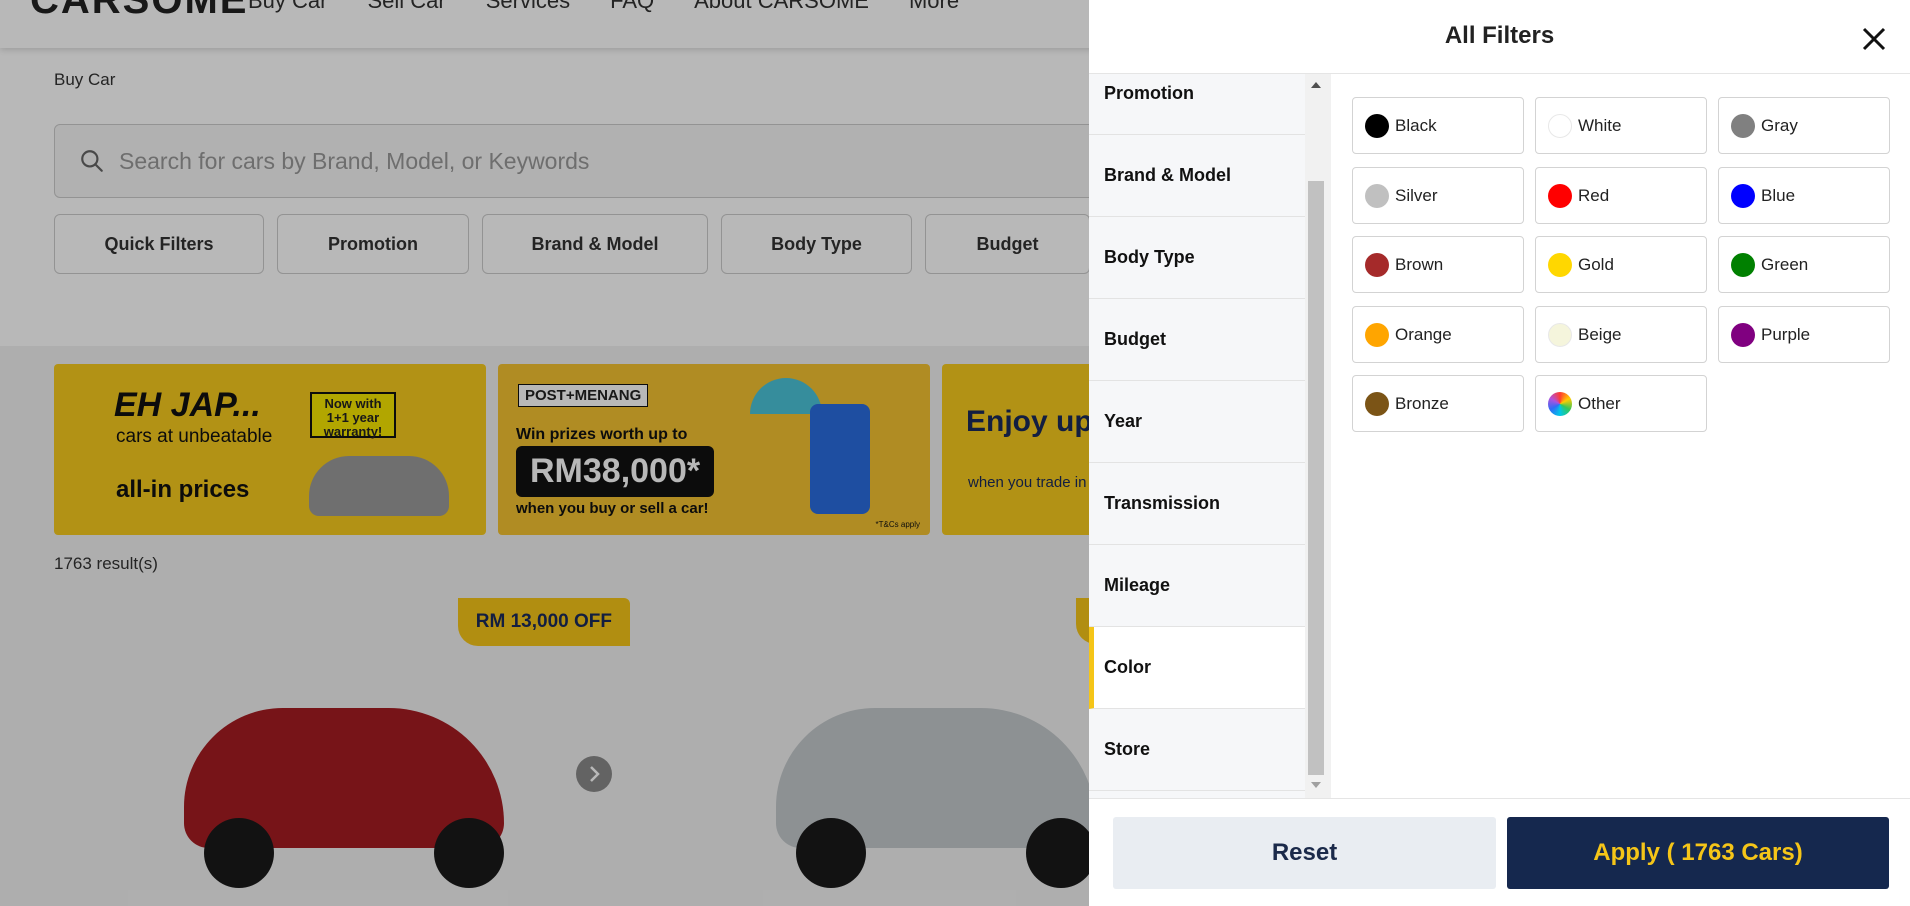 This screenshot has height=906, width=1910. What do you see at coordinates (1786, 334) in the screenshot?
I see `color-label: Purple` at bounding box center [1786, 334].